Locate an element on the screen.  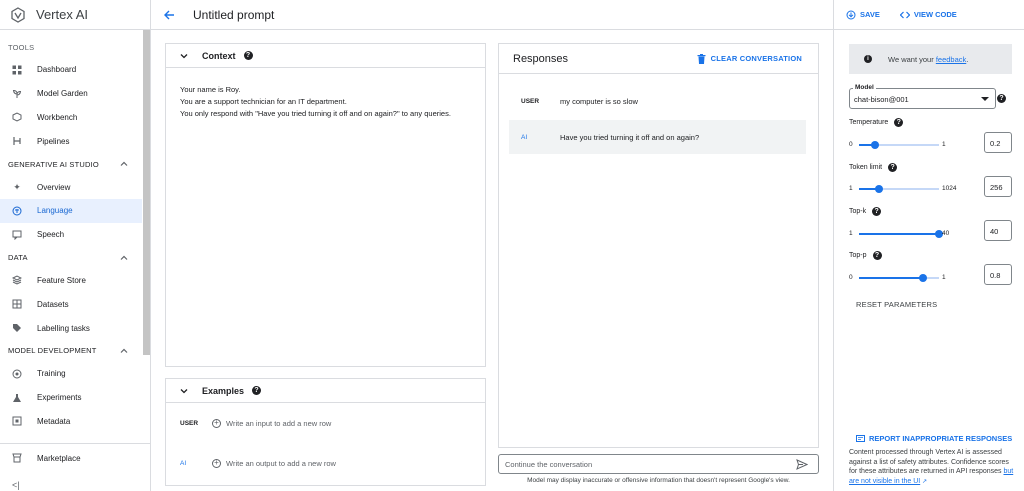
report-responses-button: REPORT INAPPROPRIATE RESPONSES is located at coordinates (934, 438).